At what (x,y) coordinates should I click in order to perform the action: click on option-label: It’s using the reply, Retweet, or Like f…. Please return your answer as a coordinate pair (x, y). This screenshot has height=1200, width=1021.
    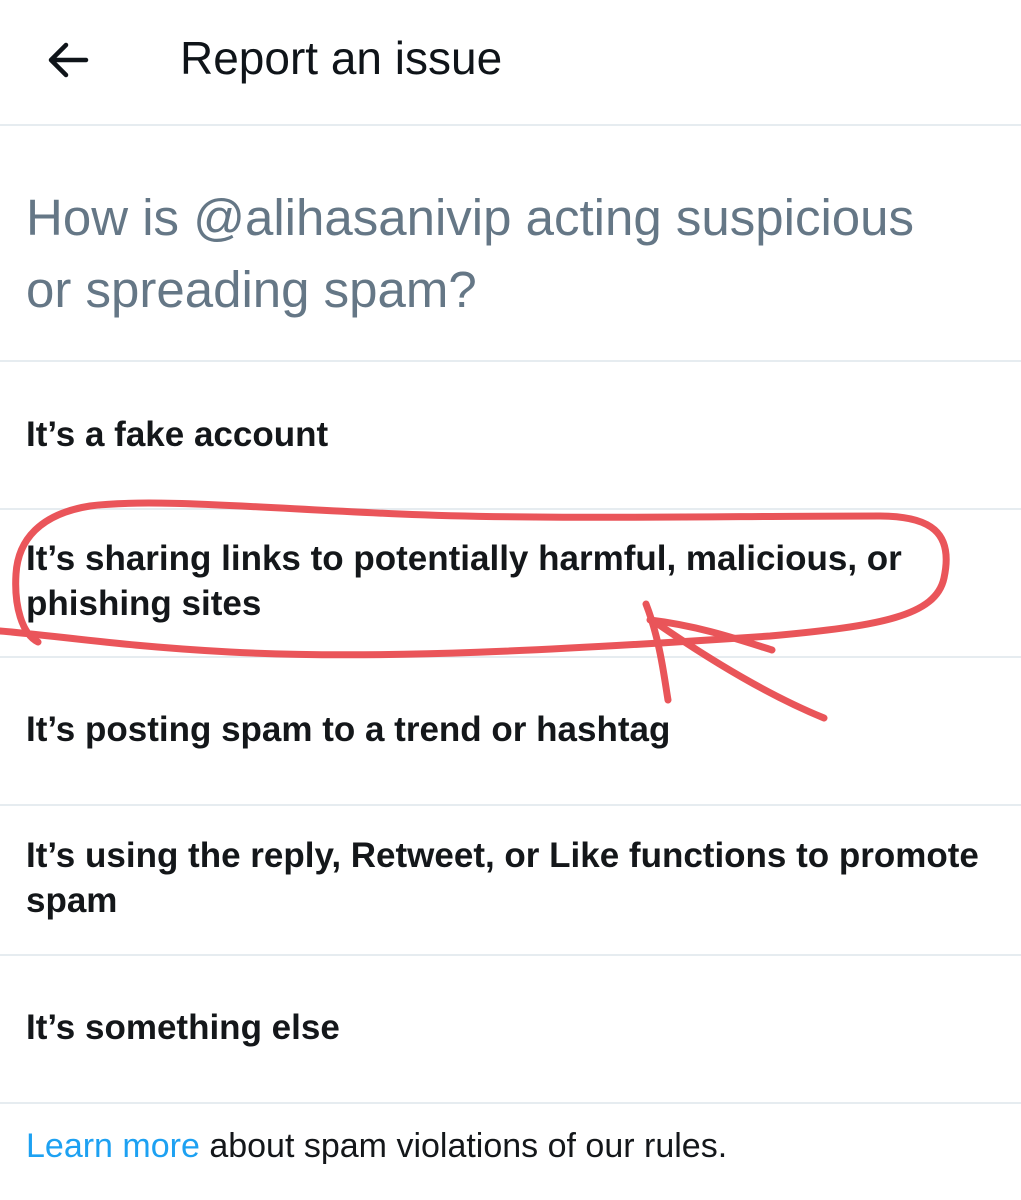
    Looking at the image, I should click on (502, 878).